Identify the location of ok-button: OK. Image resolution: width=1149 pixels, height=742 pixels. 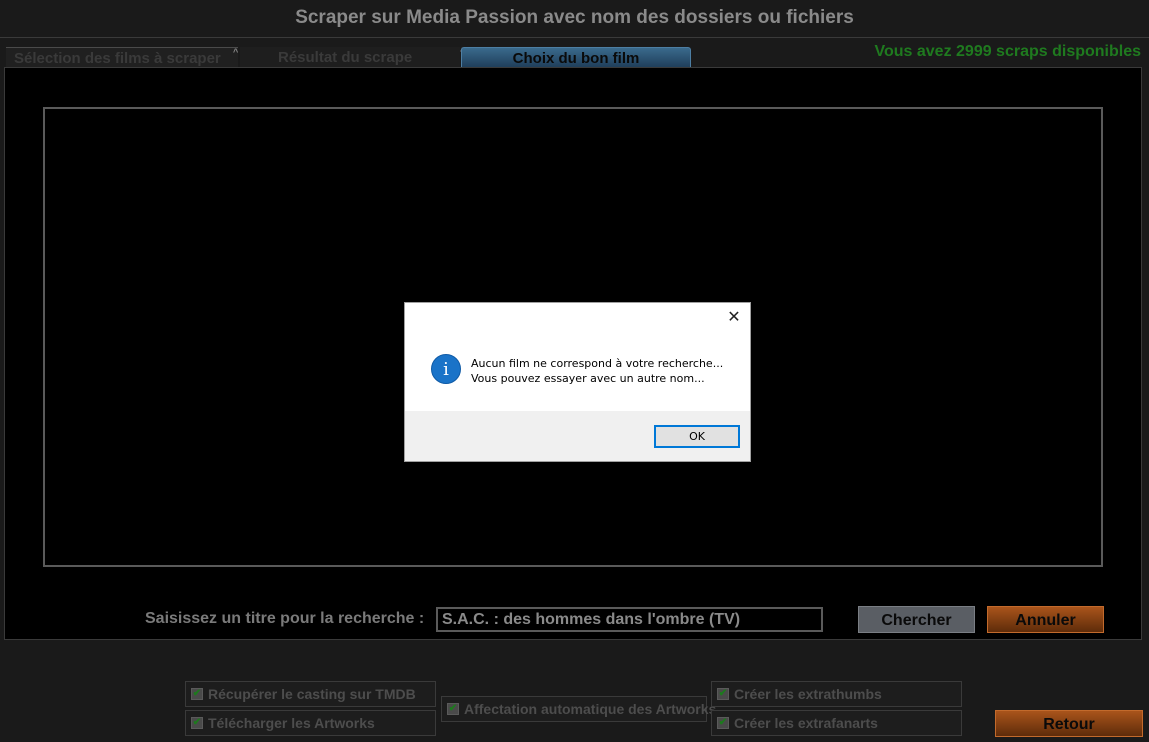
(697, 436).